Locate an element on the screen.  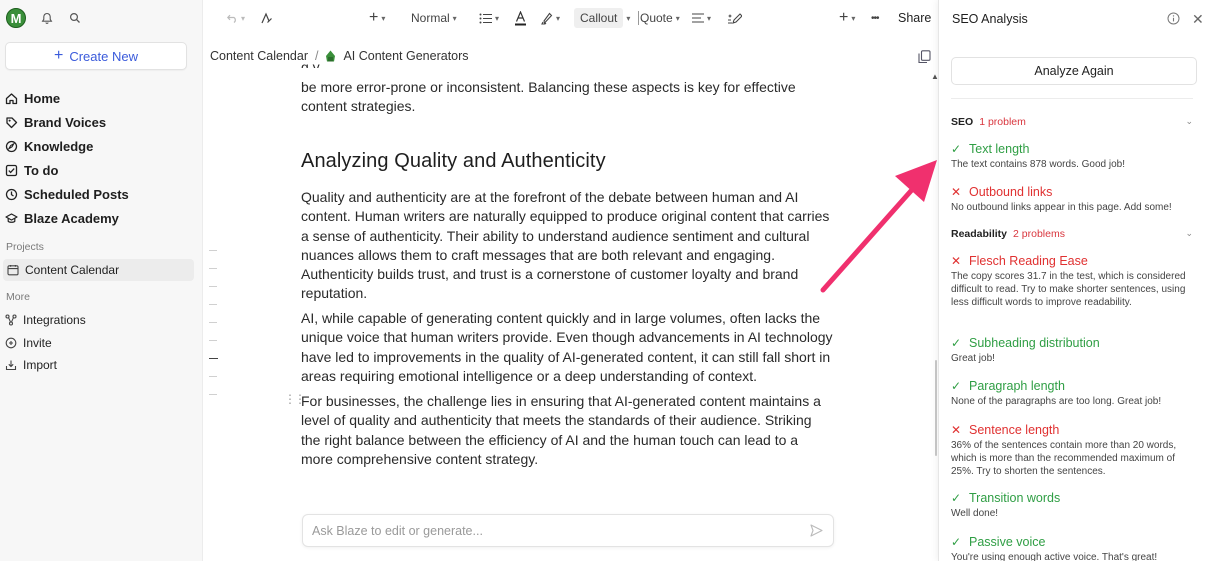
highlighter-icon is located at coordinates (547, 18).